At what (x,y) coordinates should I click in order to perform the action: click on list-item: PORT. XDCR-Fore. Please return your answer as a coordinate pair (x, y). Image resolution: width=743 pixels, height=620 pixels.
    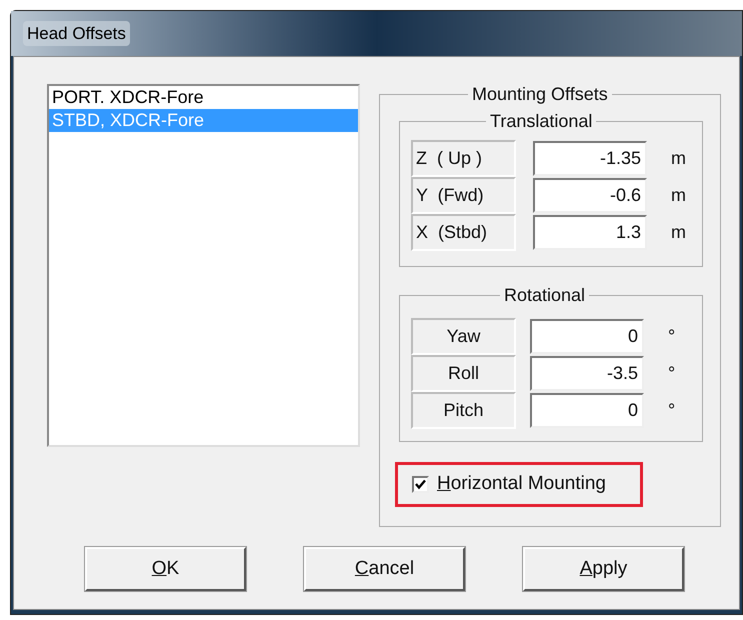
    Looking at the image, I should click on (203, 97).